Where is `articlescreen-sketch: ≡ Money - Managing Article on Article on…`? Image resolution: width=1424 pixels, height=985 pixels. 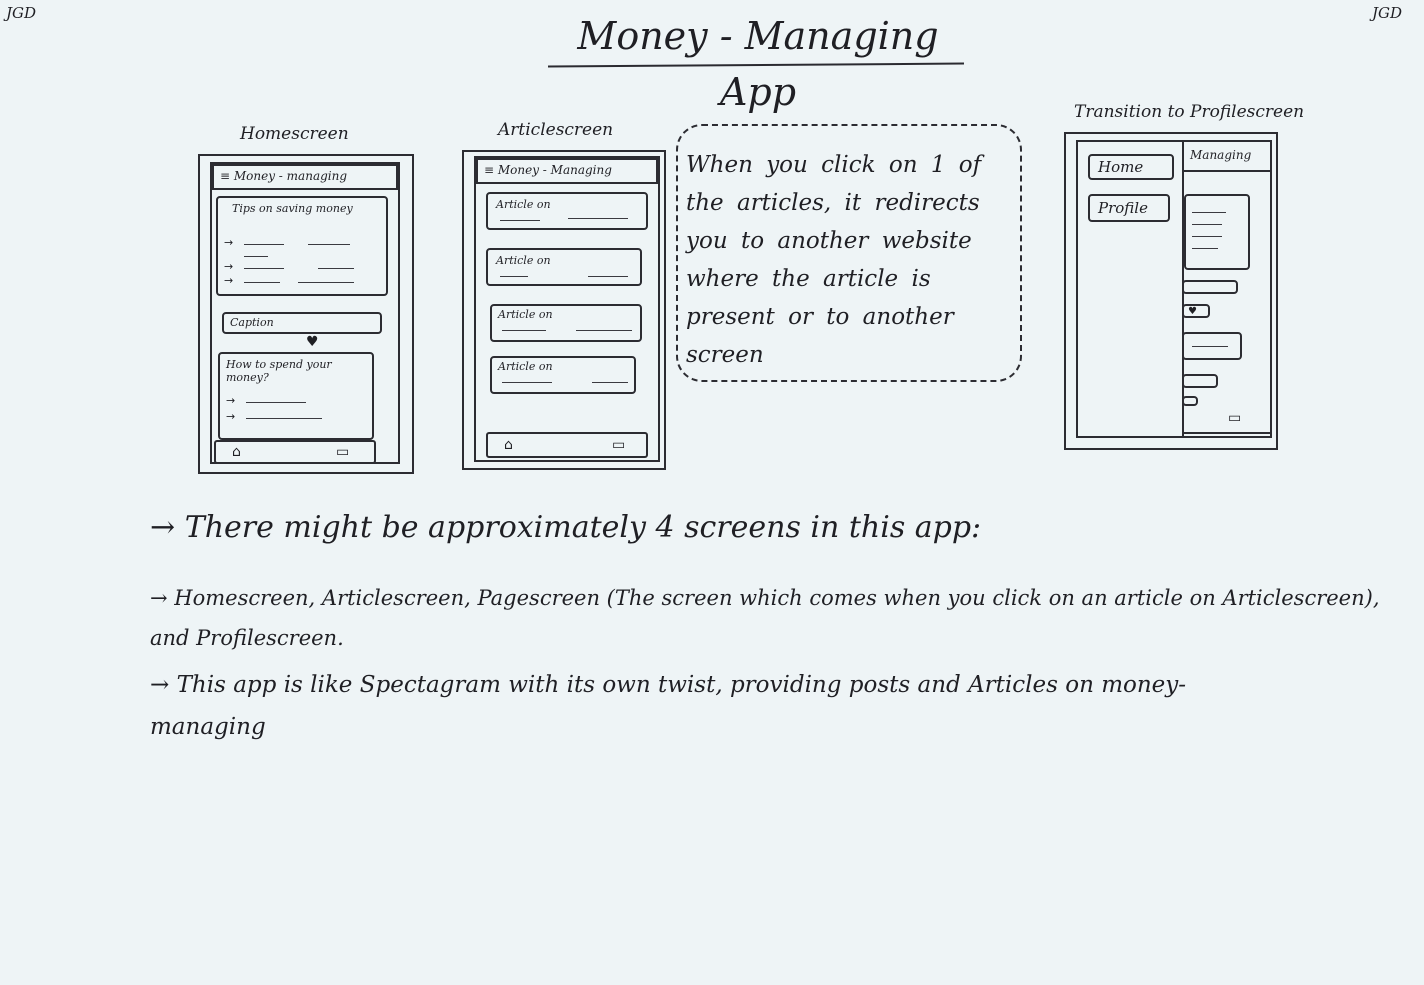
articlescreen-sketch: ≡ Money - Managing Article on Article on… is located at coordinates (564, 310).